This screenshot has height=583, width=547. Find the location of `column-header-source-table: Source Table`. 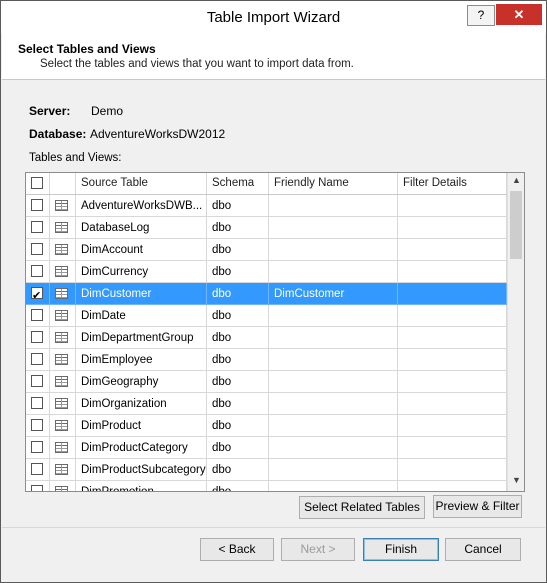

column-header-source-table: Source Table is located at coordinates (141, 183).